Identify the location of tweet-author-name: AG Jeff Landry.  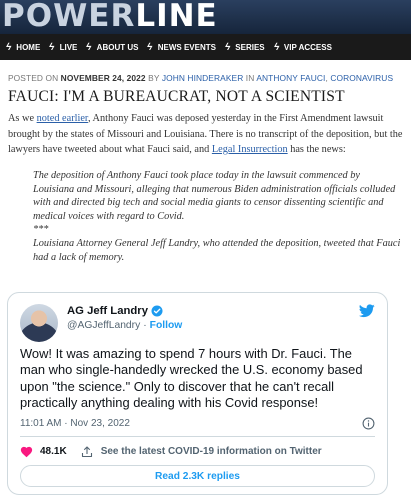
(115, 311).